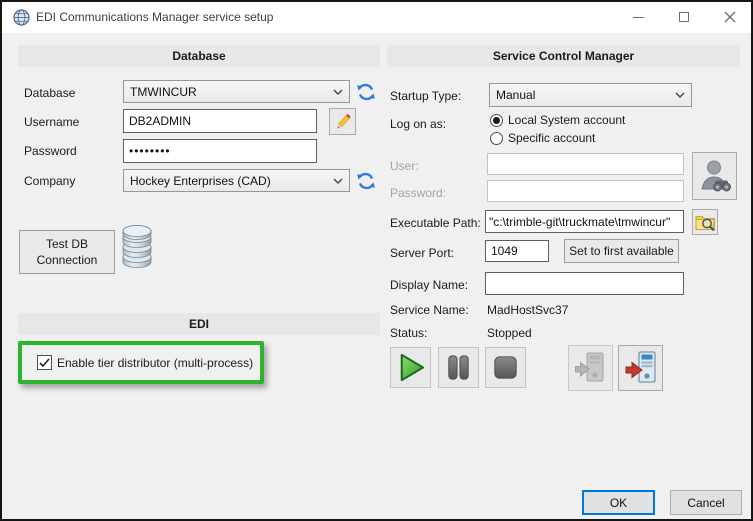  What do you see at coordinates (67, 252) in the screenshot?
I see `test-db-connection-button: Test DB Connection` at bounding box center [67, 252].